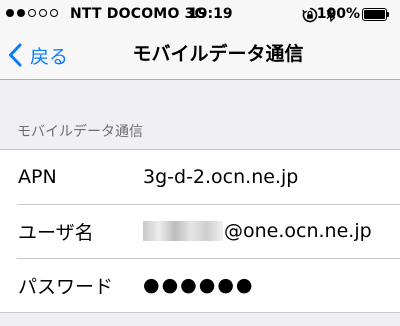 The image size is (400, 326). What do you see at coordinates (15, 55) in the screenshot?
I see `chevron-left-icon` at bounding box center [15, 55].